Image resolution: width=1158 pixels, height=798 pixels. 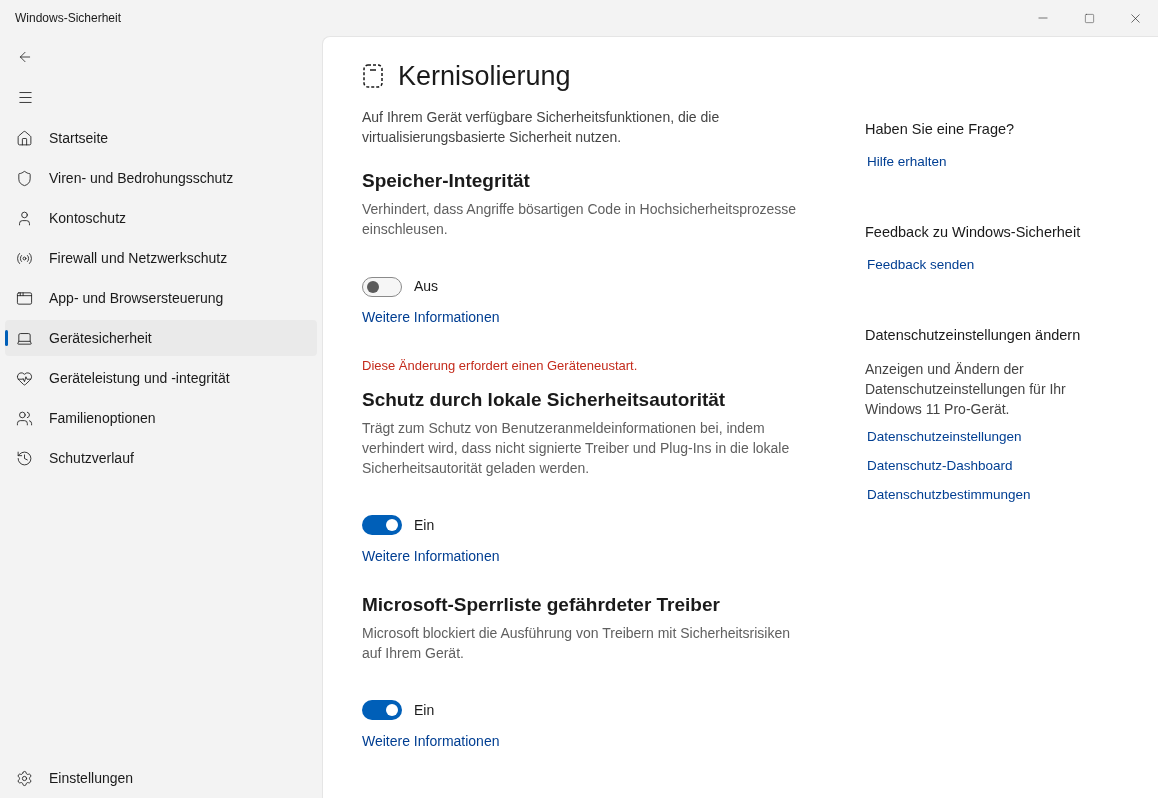 What do you see at coordinates (576, 448) in the screenshot?
I see `section-description: Trägt zum Schutz von Benutzeranmeldeinformationen bei, indem verhindert wird, dass nicht signierte Treiber und Plug-Ins in die lokale Sicherheitsautorität geladen werden.` at bounding box center [576, 448].